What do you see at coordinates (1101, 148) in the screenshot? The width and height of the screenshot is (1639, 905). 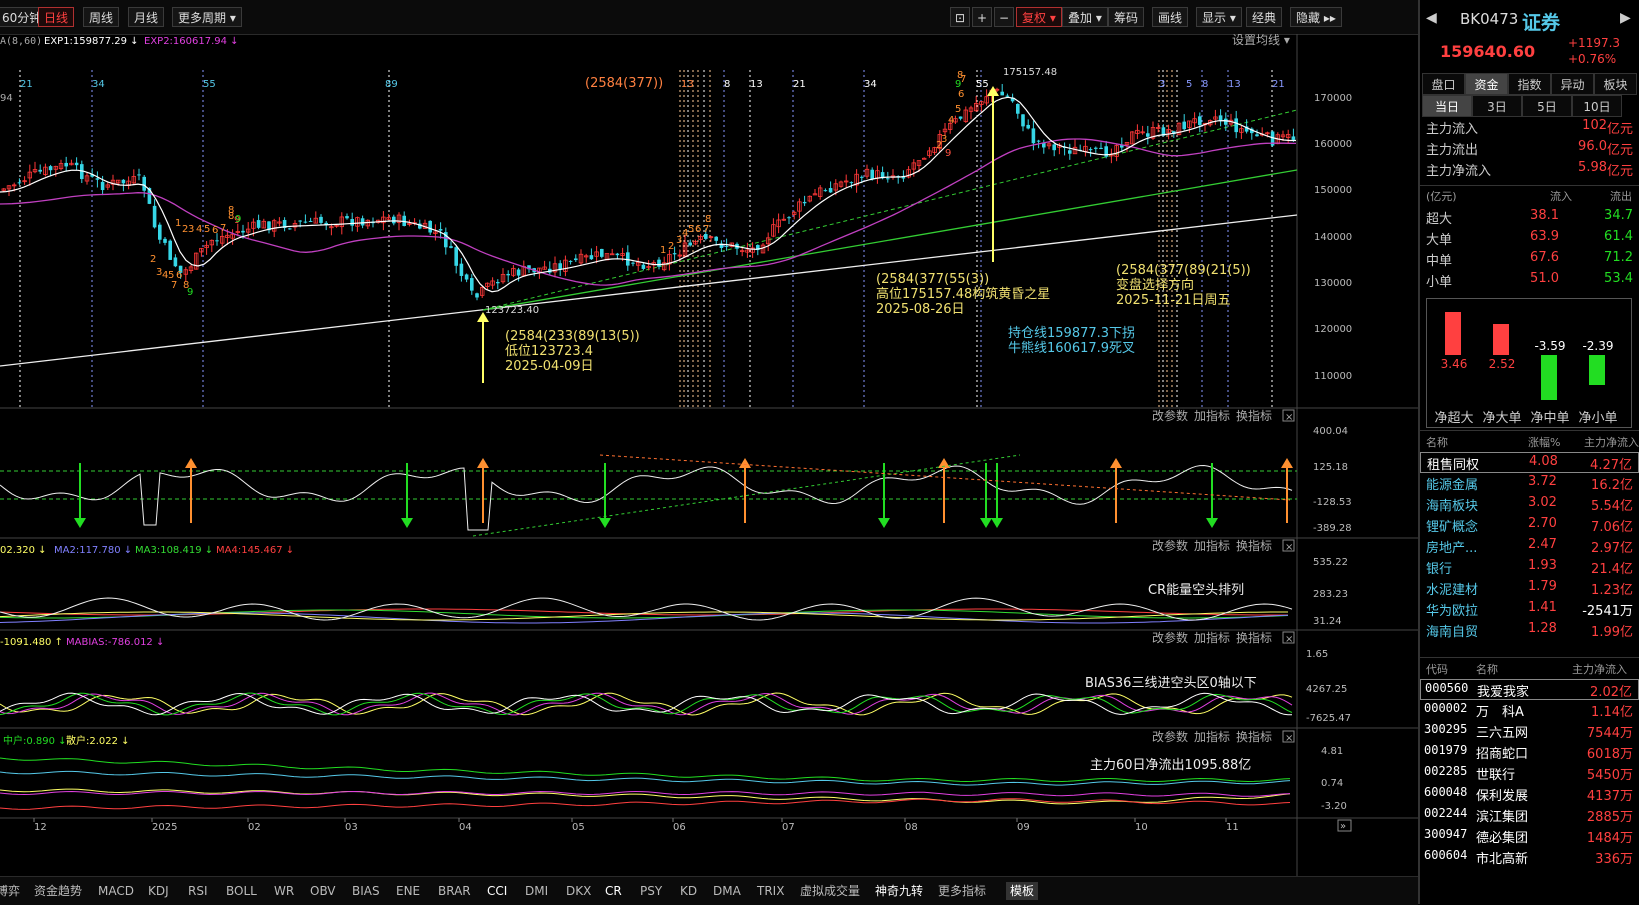 I see `candle-body` at bounding box center [1101, 148].